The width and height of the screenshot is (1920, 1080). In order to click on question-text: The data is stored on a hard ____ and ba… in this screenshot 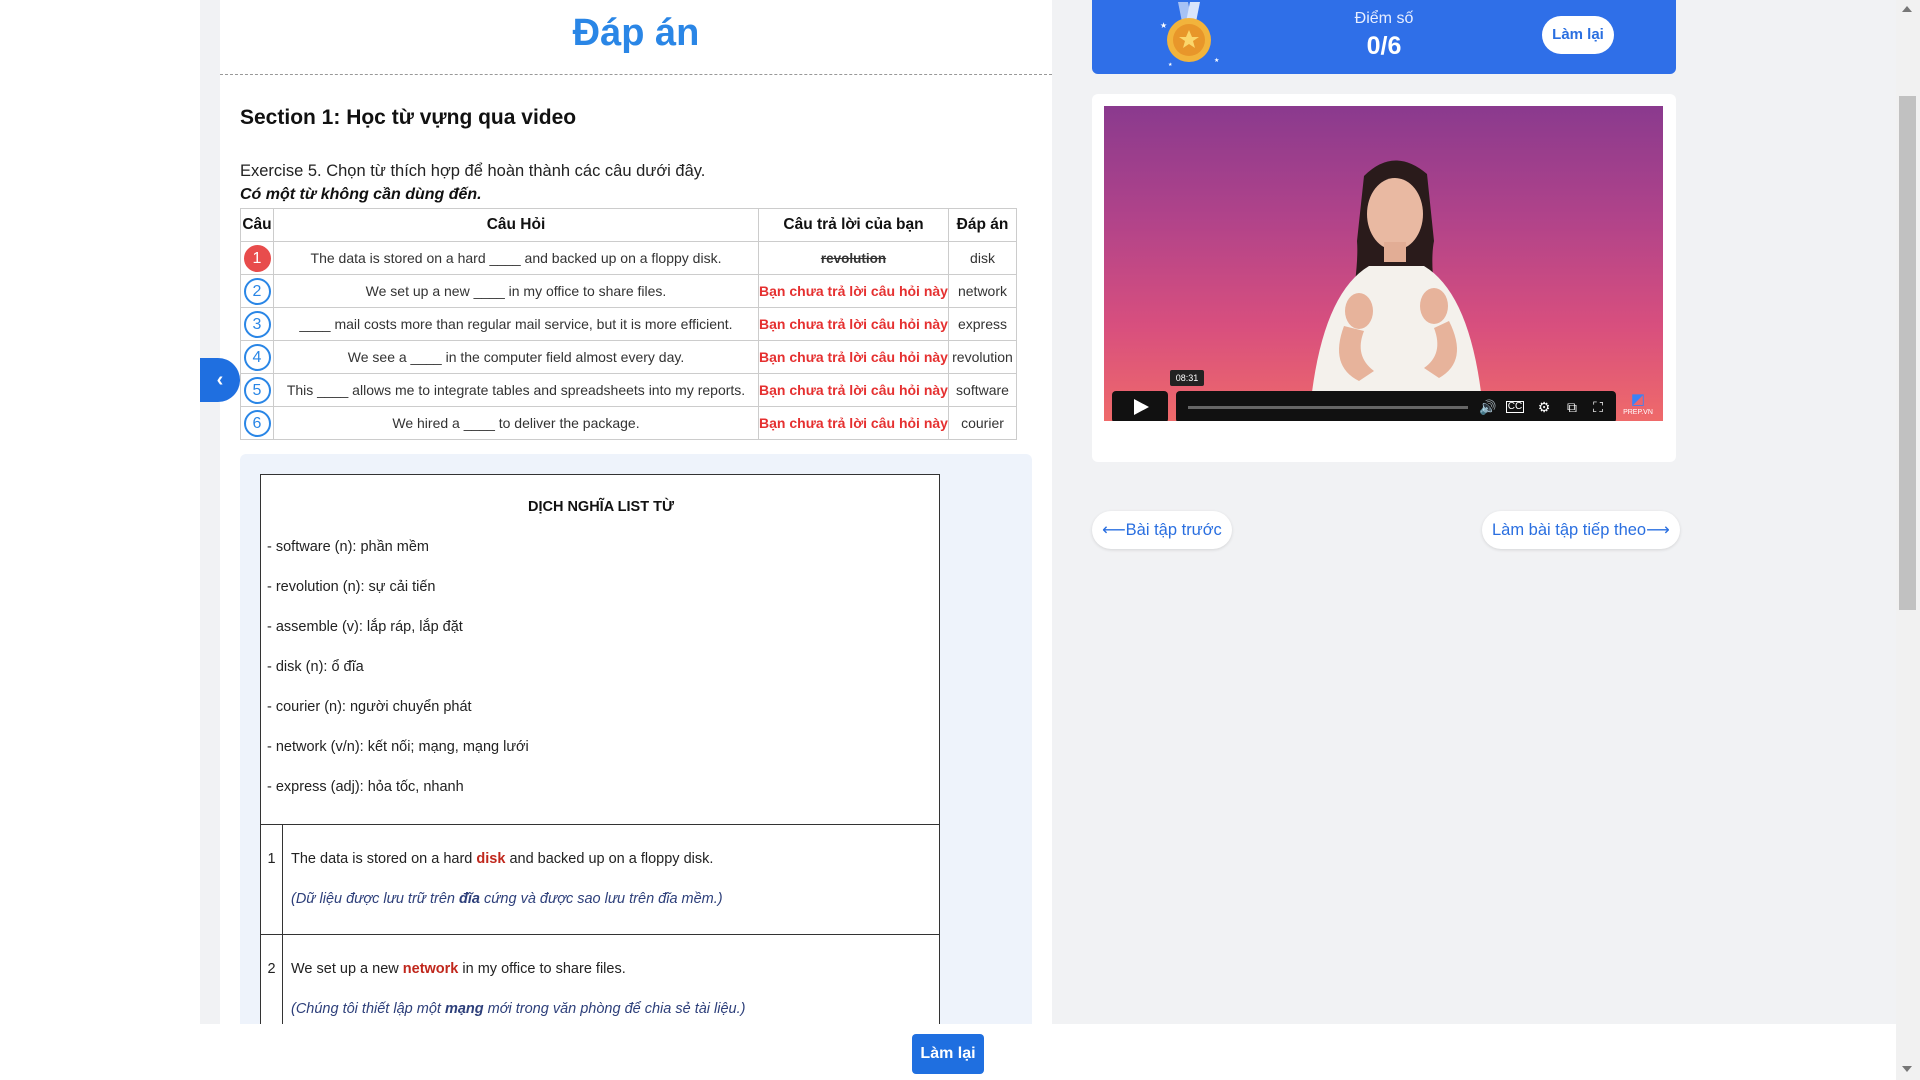, I will do `click(516, 258)`.